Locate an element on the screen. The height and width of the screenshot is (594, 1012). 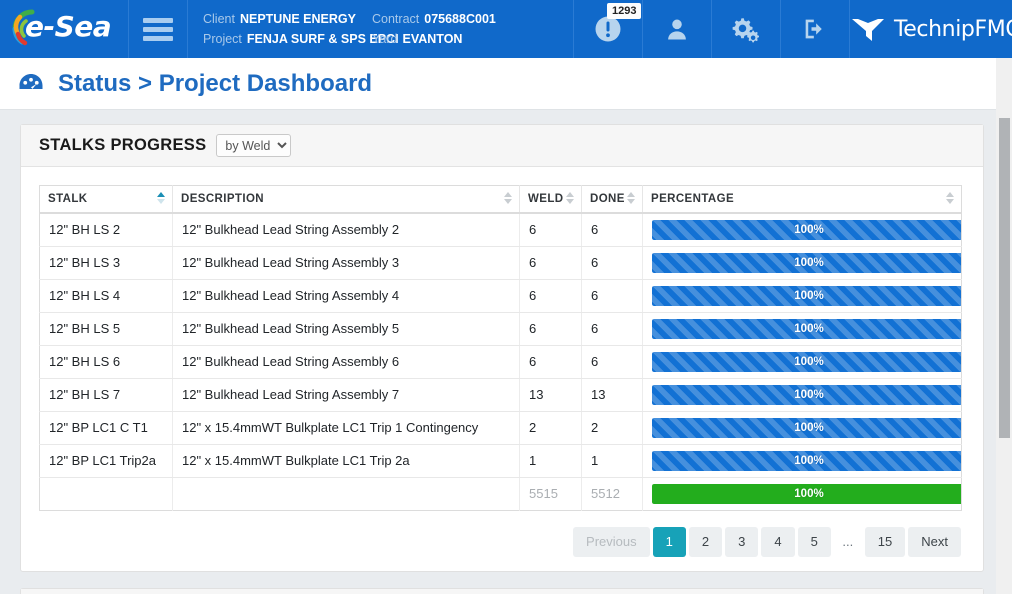
column-header-percentage: PERCENTAGE is located at coordinates (802, 199).